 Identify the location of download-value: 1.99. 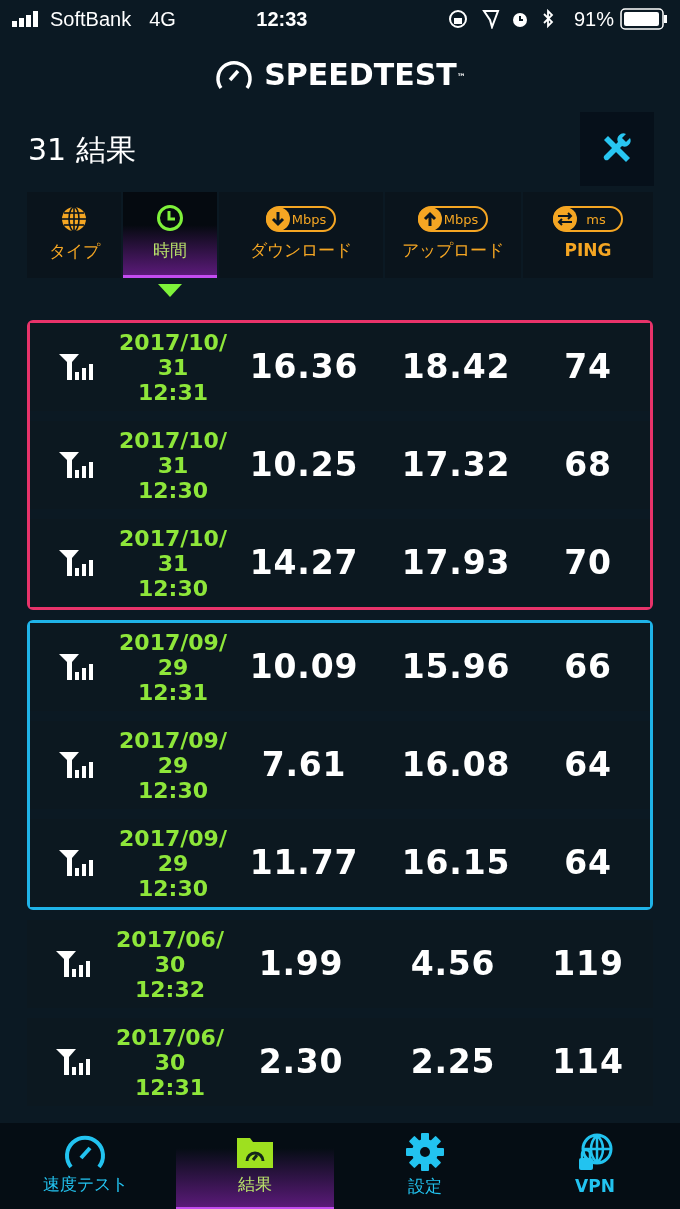
(301, 964).